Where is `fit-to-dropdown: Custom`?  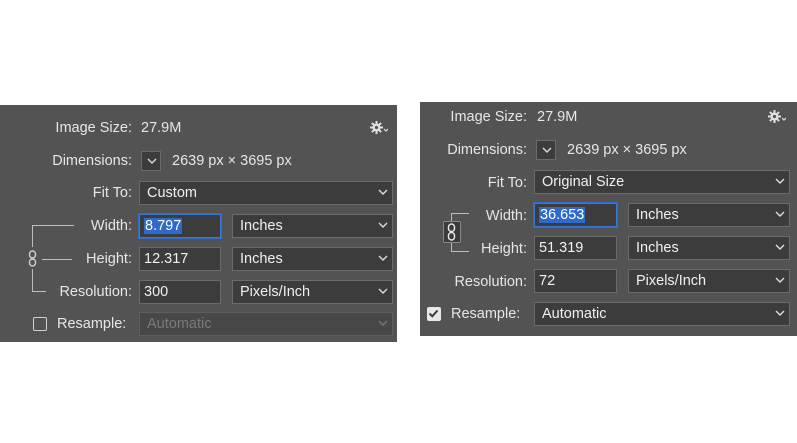 fit-to-dropdown: Custom is located at coordinates (266, 193).